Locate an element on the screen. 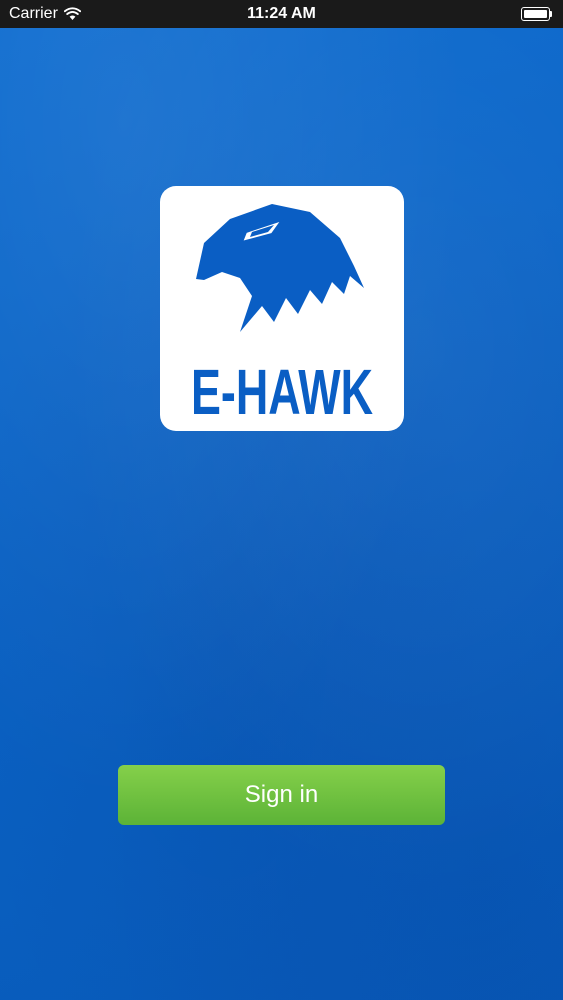 This screenshot has width=563, height=1000. app-logo: E-HAWK is located at coordinates (282, 308).